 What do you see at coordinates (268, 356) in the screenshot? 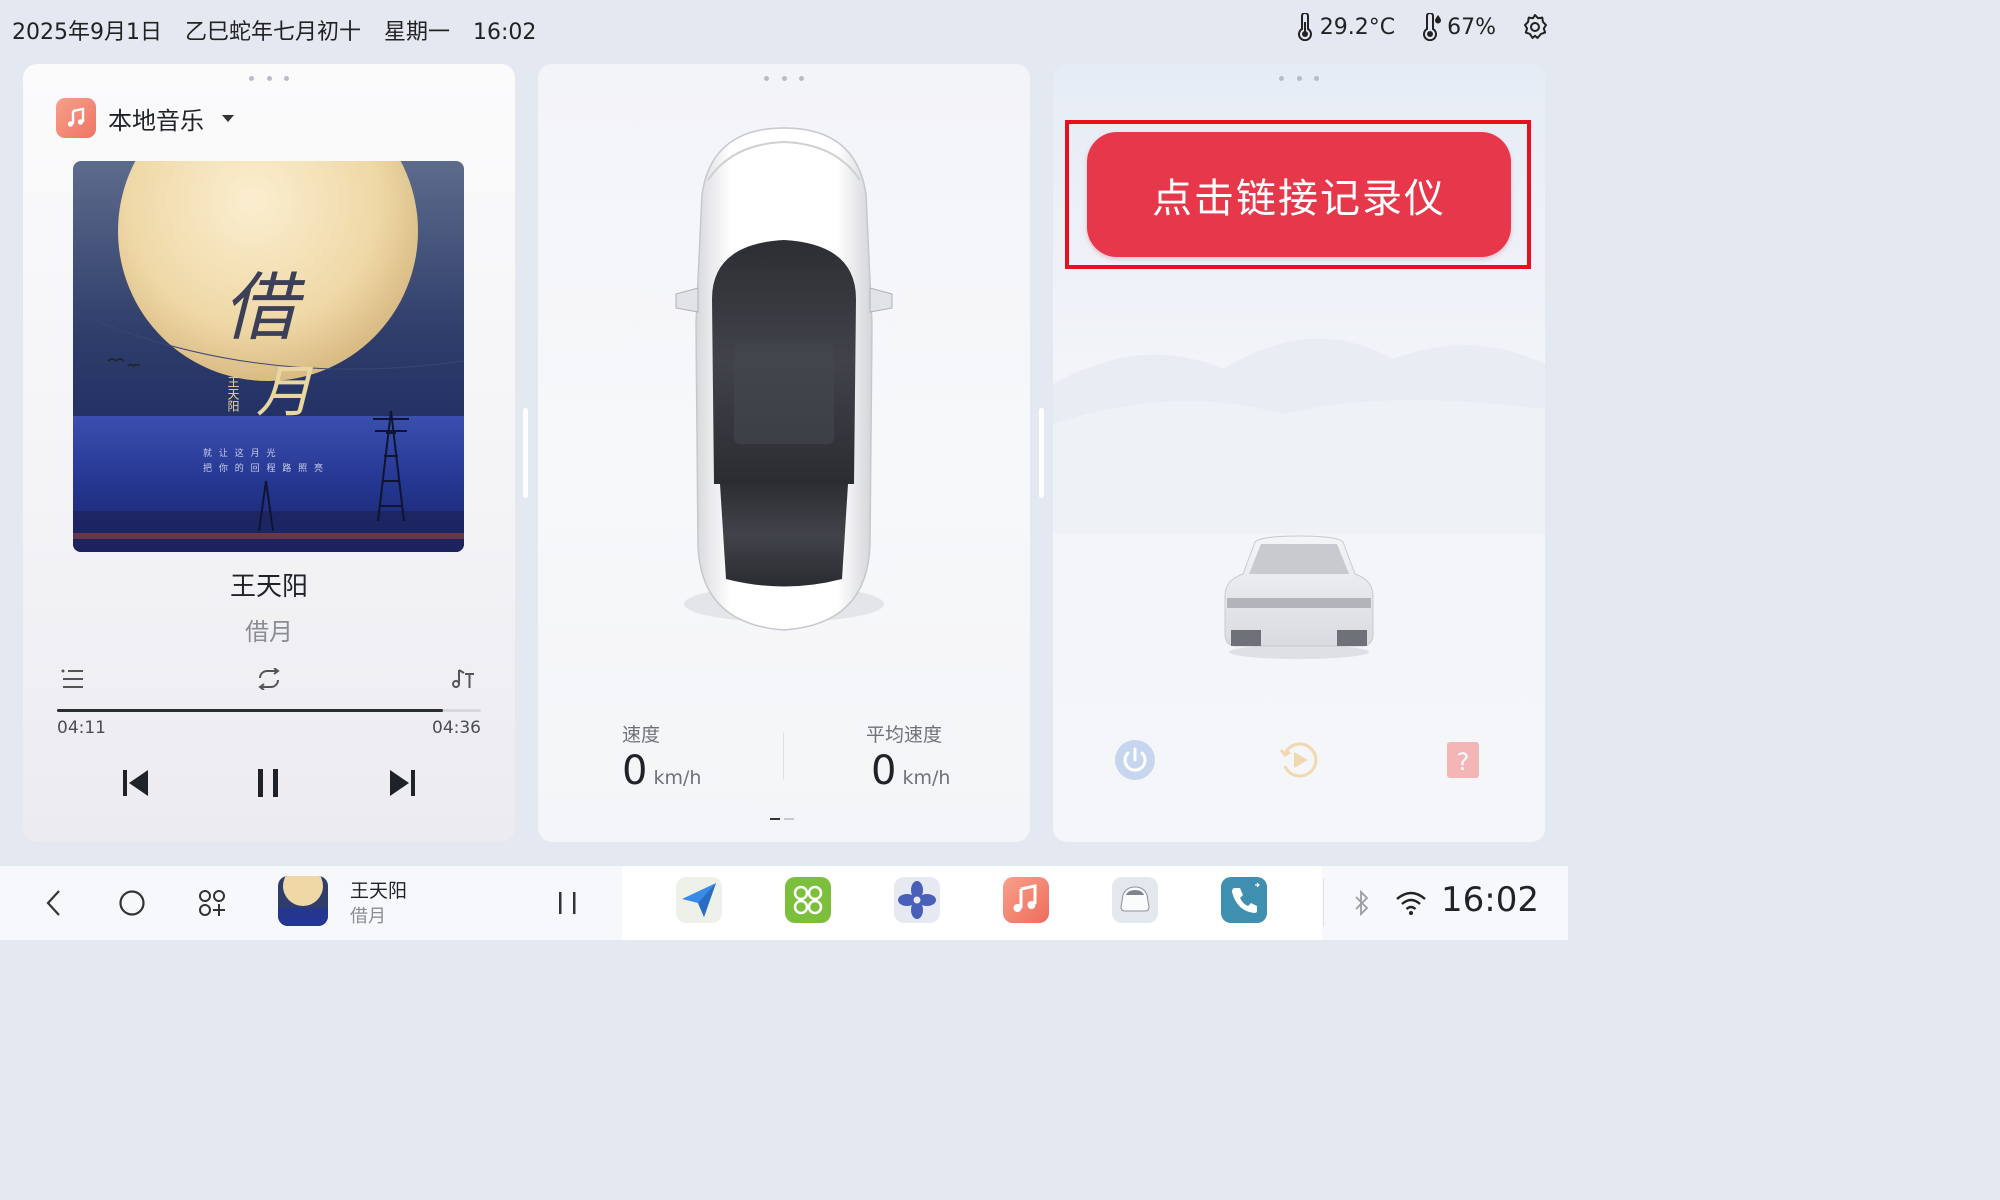
I see `album-art: 借 月 王天阳 就 让 这 月 光 把 你 的 回 程 路 照 亮` at bounding box center [268, 356].